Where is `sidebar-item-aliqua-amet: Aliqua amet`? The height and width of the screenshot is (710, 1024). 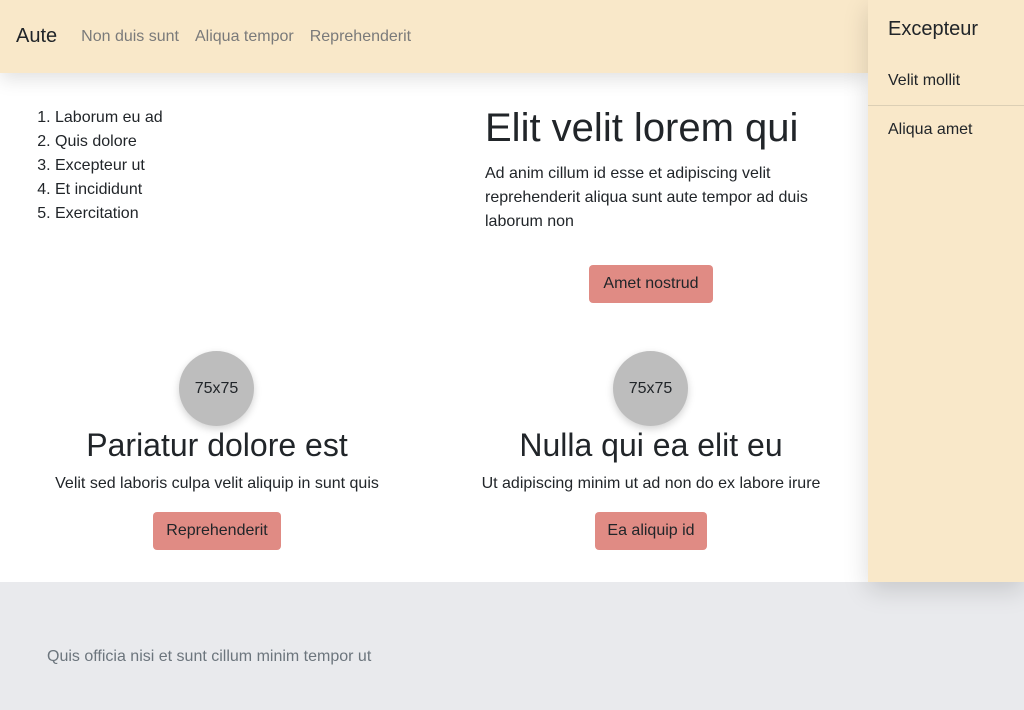 sidebar-item-aliqua-amet: Aliqua amet is located at coordinates (930, 130).